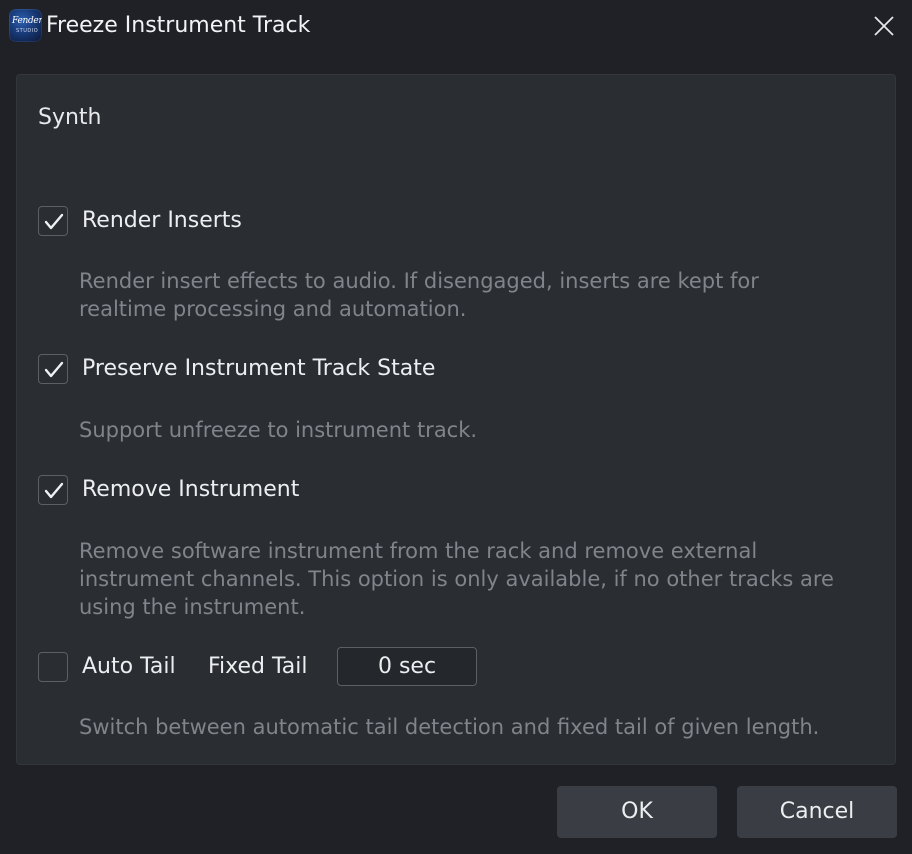 This screenshot has height=854, width=912. I want to click on render-inserts-checkbox, so click(53, 221).